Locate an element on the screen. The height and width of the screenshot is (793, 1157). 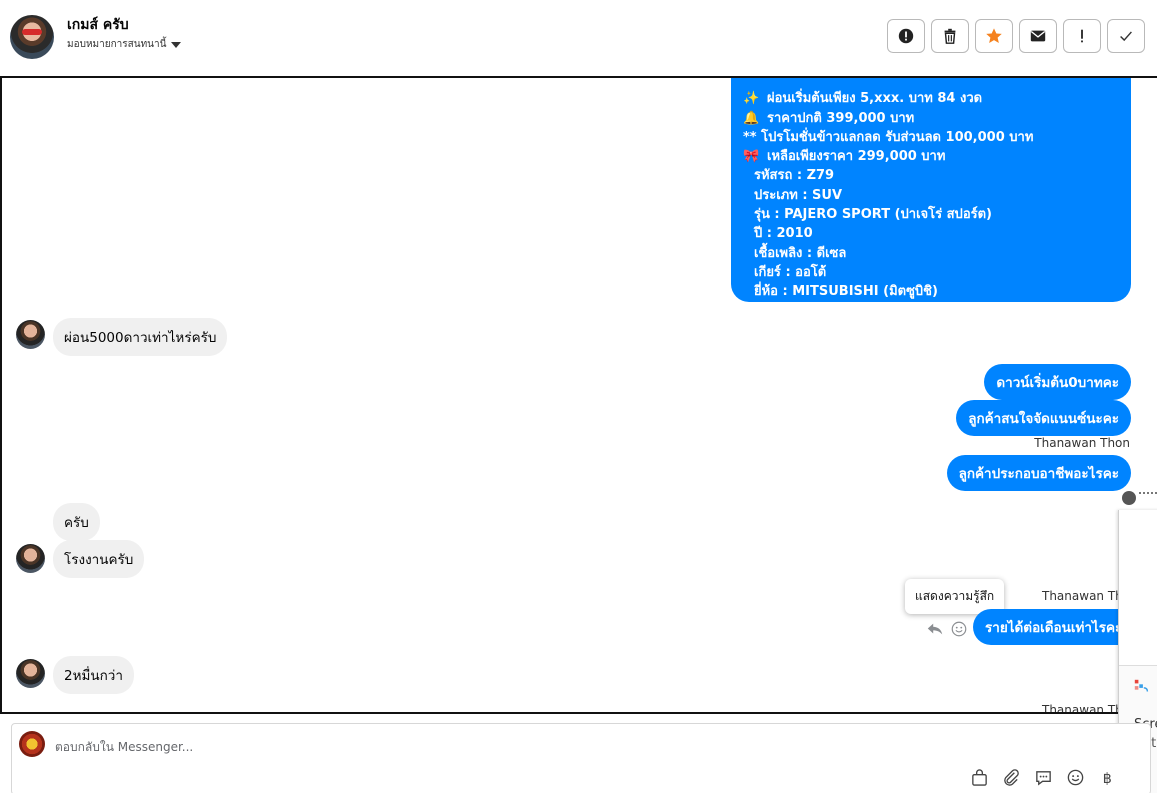
paperclip-icon is located at coordinates (1011, 777).